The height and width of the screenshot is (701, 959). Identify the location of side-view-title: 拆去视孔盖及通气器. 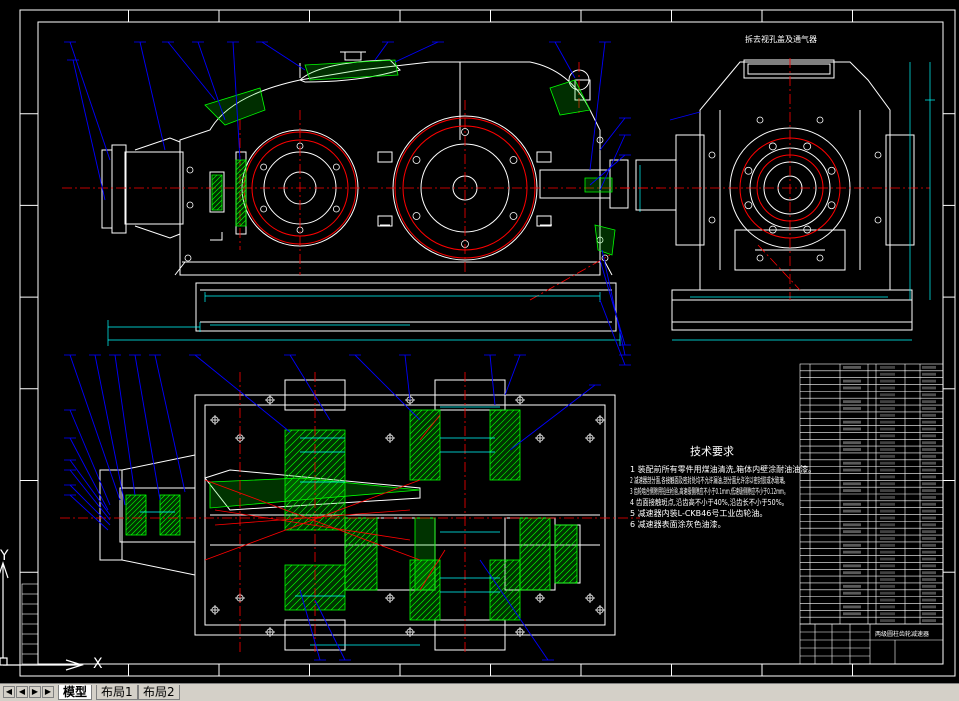
(781, 39).